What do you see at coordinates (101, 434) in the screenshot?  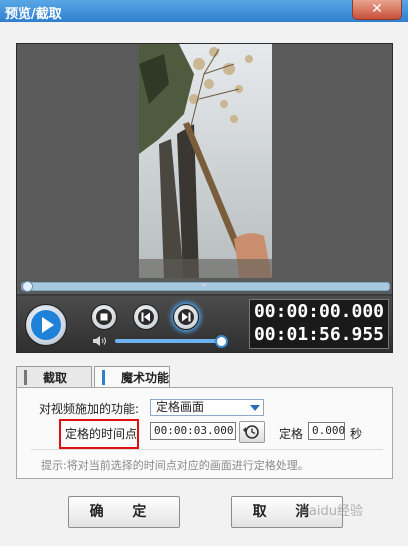 I see `time-point-label: 定格的时间点` at bounding box center [101, 434].